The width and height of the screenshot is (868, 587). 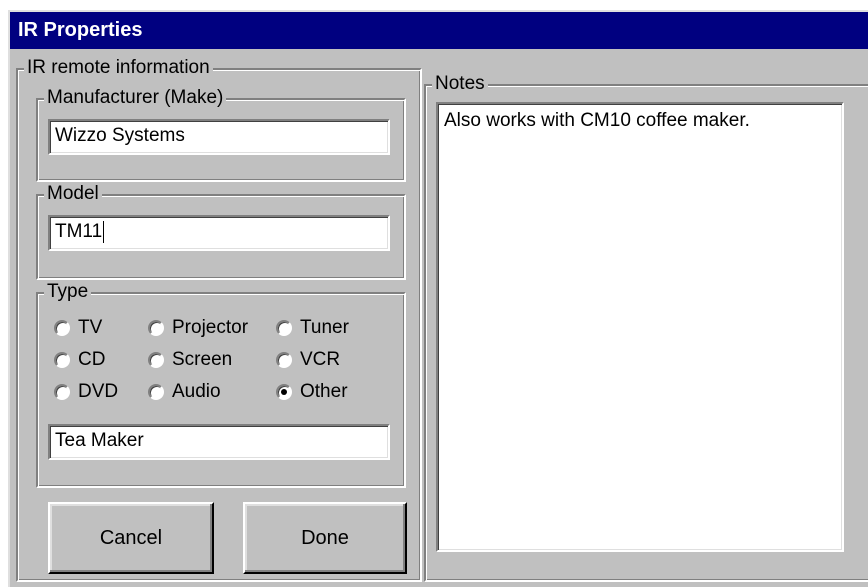 I want to click on radio-audio: Audio, so click(x=184, y=392).